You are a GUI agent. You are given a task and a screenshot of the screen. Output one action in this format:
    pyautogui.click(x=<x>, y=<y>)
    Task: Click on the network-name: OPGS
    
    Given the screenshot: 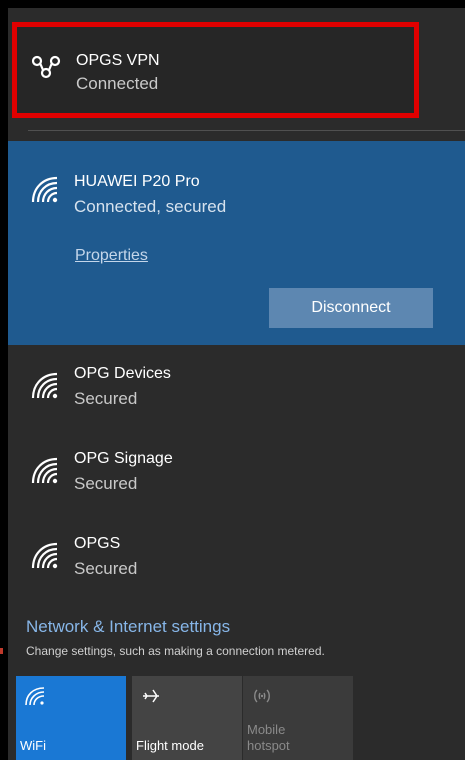 What is the action you would take?
    pyautogui.click(x=97, y=543)
    